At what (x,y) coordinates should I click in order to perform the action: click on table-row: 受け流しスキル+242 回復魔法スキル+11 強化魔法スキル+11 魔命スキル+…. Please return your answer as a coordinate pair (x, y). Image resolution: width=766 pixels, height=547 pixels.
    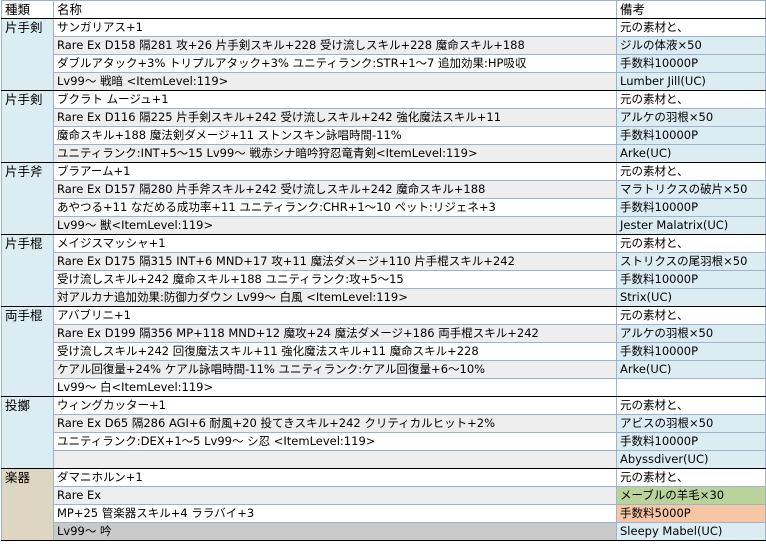
    Looking at the image, I should click on (384, 351).